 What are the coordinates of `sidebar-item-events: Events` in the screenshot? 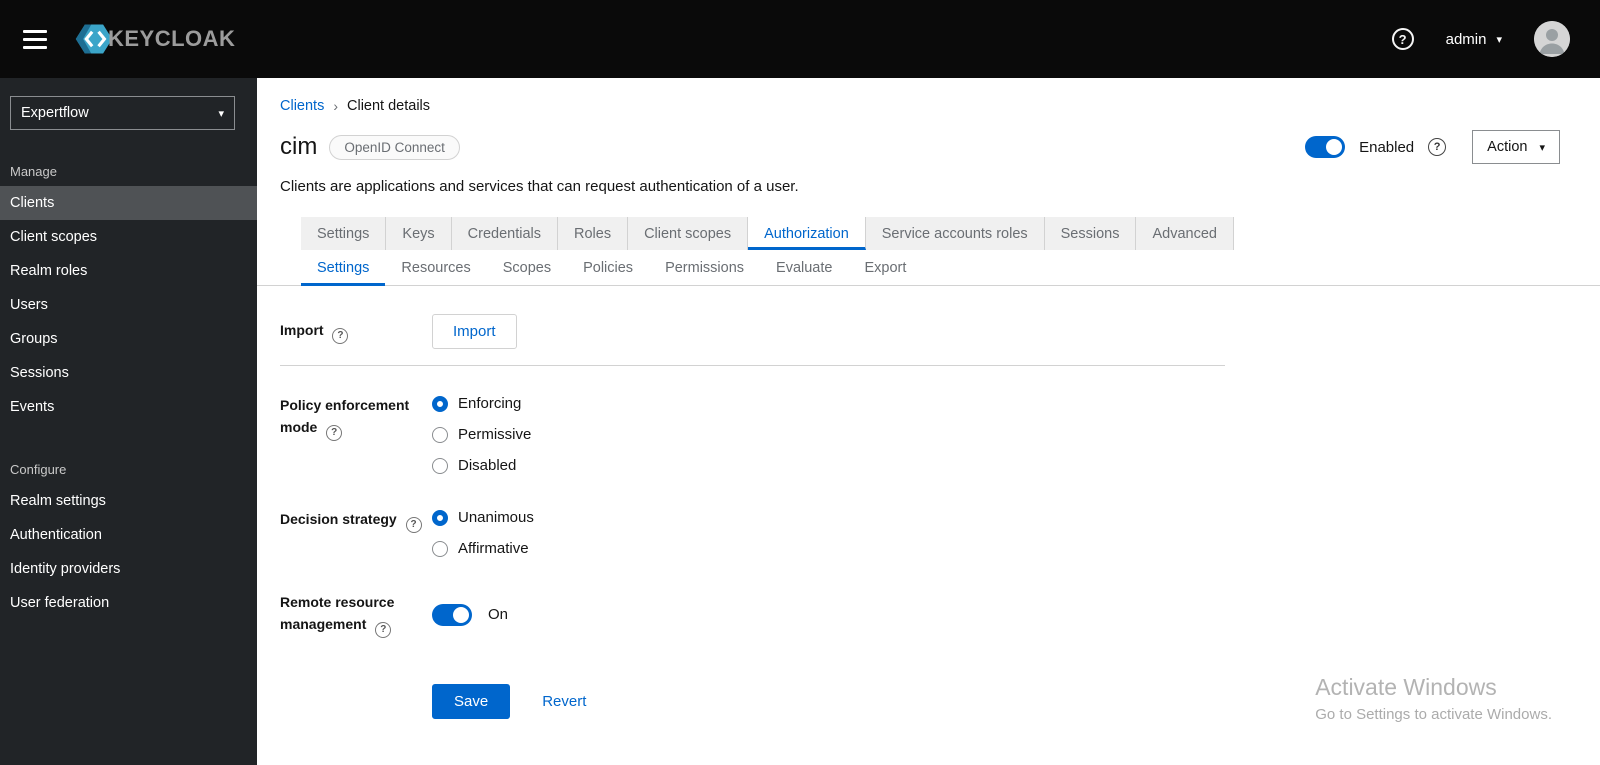 It's located at (128, 407).